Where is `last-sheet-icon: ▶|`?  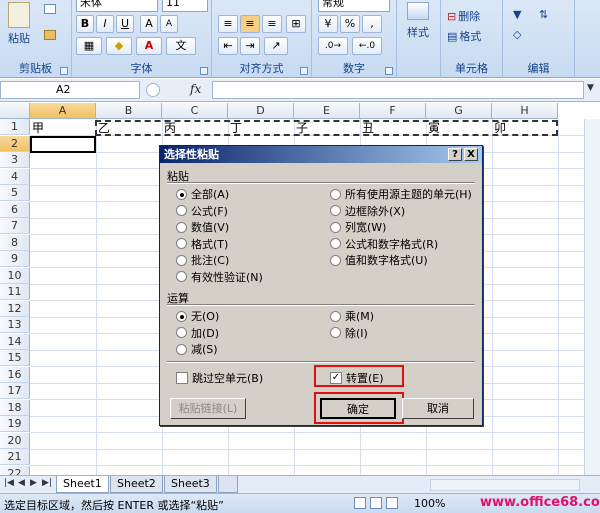 last-sheet-icon: ▶| is located at coordinates (47, 483).